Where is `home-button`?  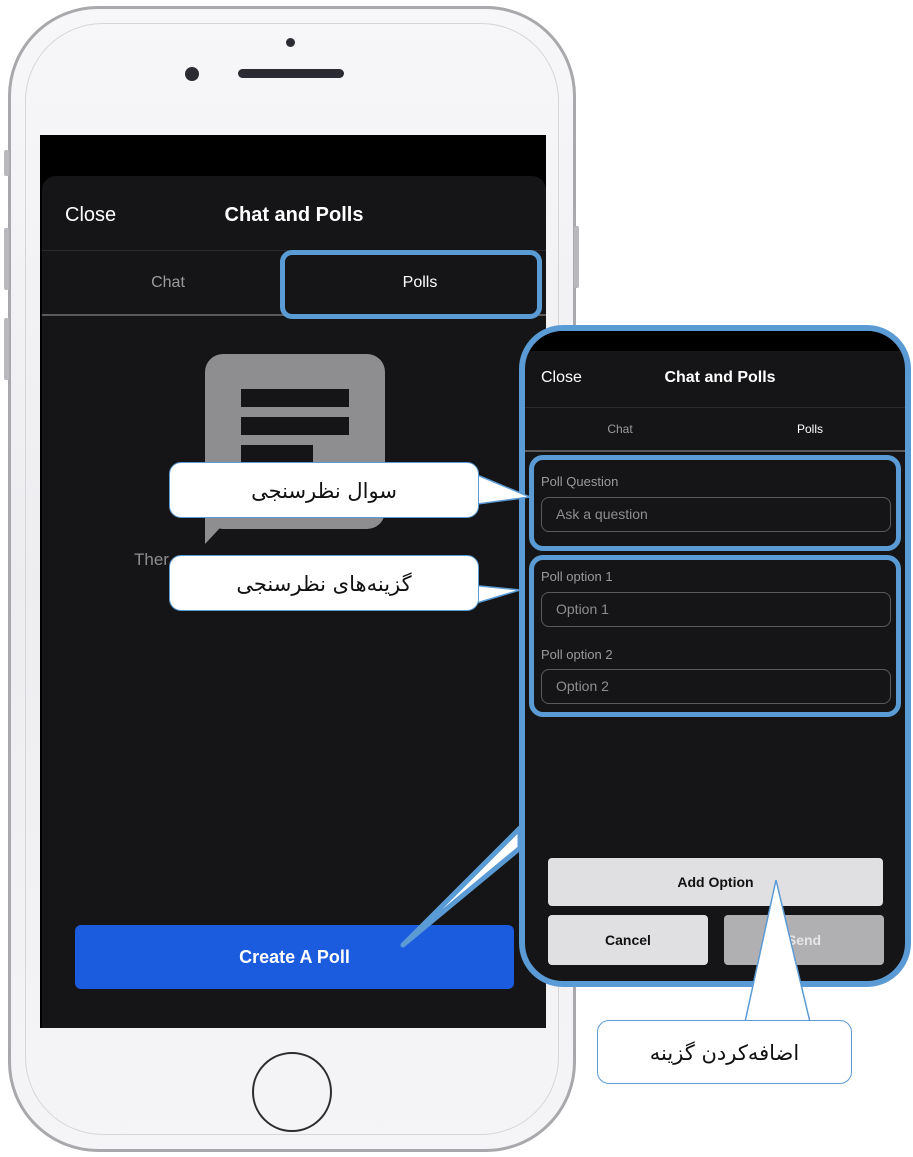
home-button is located at coordinates (292, 1092).